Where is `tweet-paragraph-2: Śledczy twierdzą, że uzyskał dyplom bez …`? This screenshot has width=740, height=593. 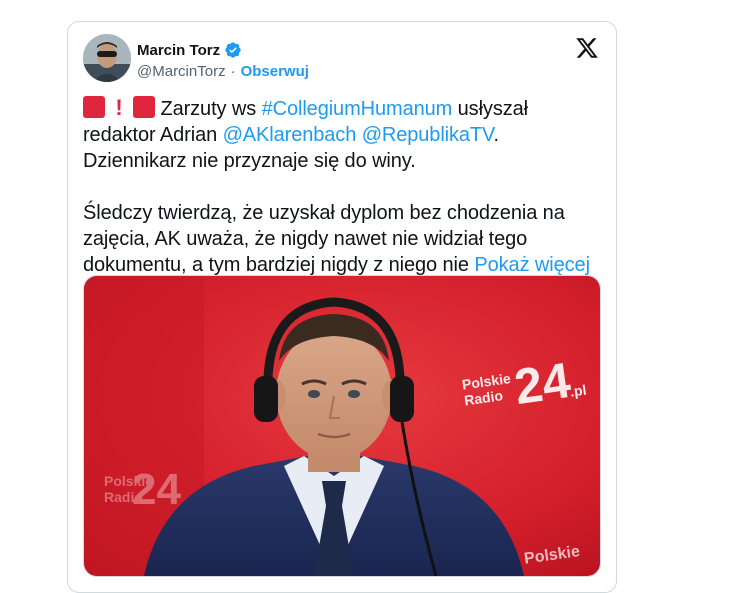 tweet-paragraph-2: Śledczy twierdzą, że uzyskał dyplom bez … is located at coordinates (342, 239).